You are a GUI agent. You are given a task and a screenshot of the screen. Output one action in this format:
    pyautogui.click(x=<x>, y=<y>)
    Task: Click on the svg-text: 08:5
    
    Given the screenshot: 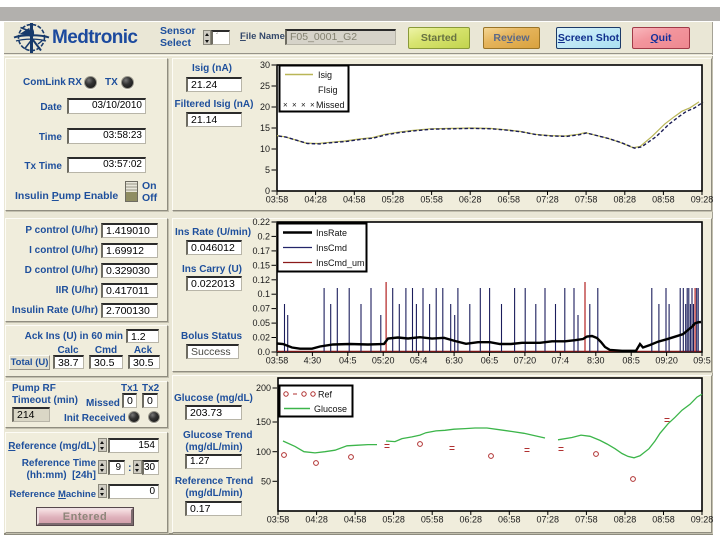 What is the action you would take?
    pyautogui.click(x=631, y=361)
    